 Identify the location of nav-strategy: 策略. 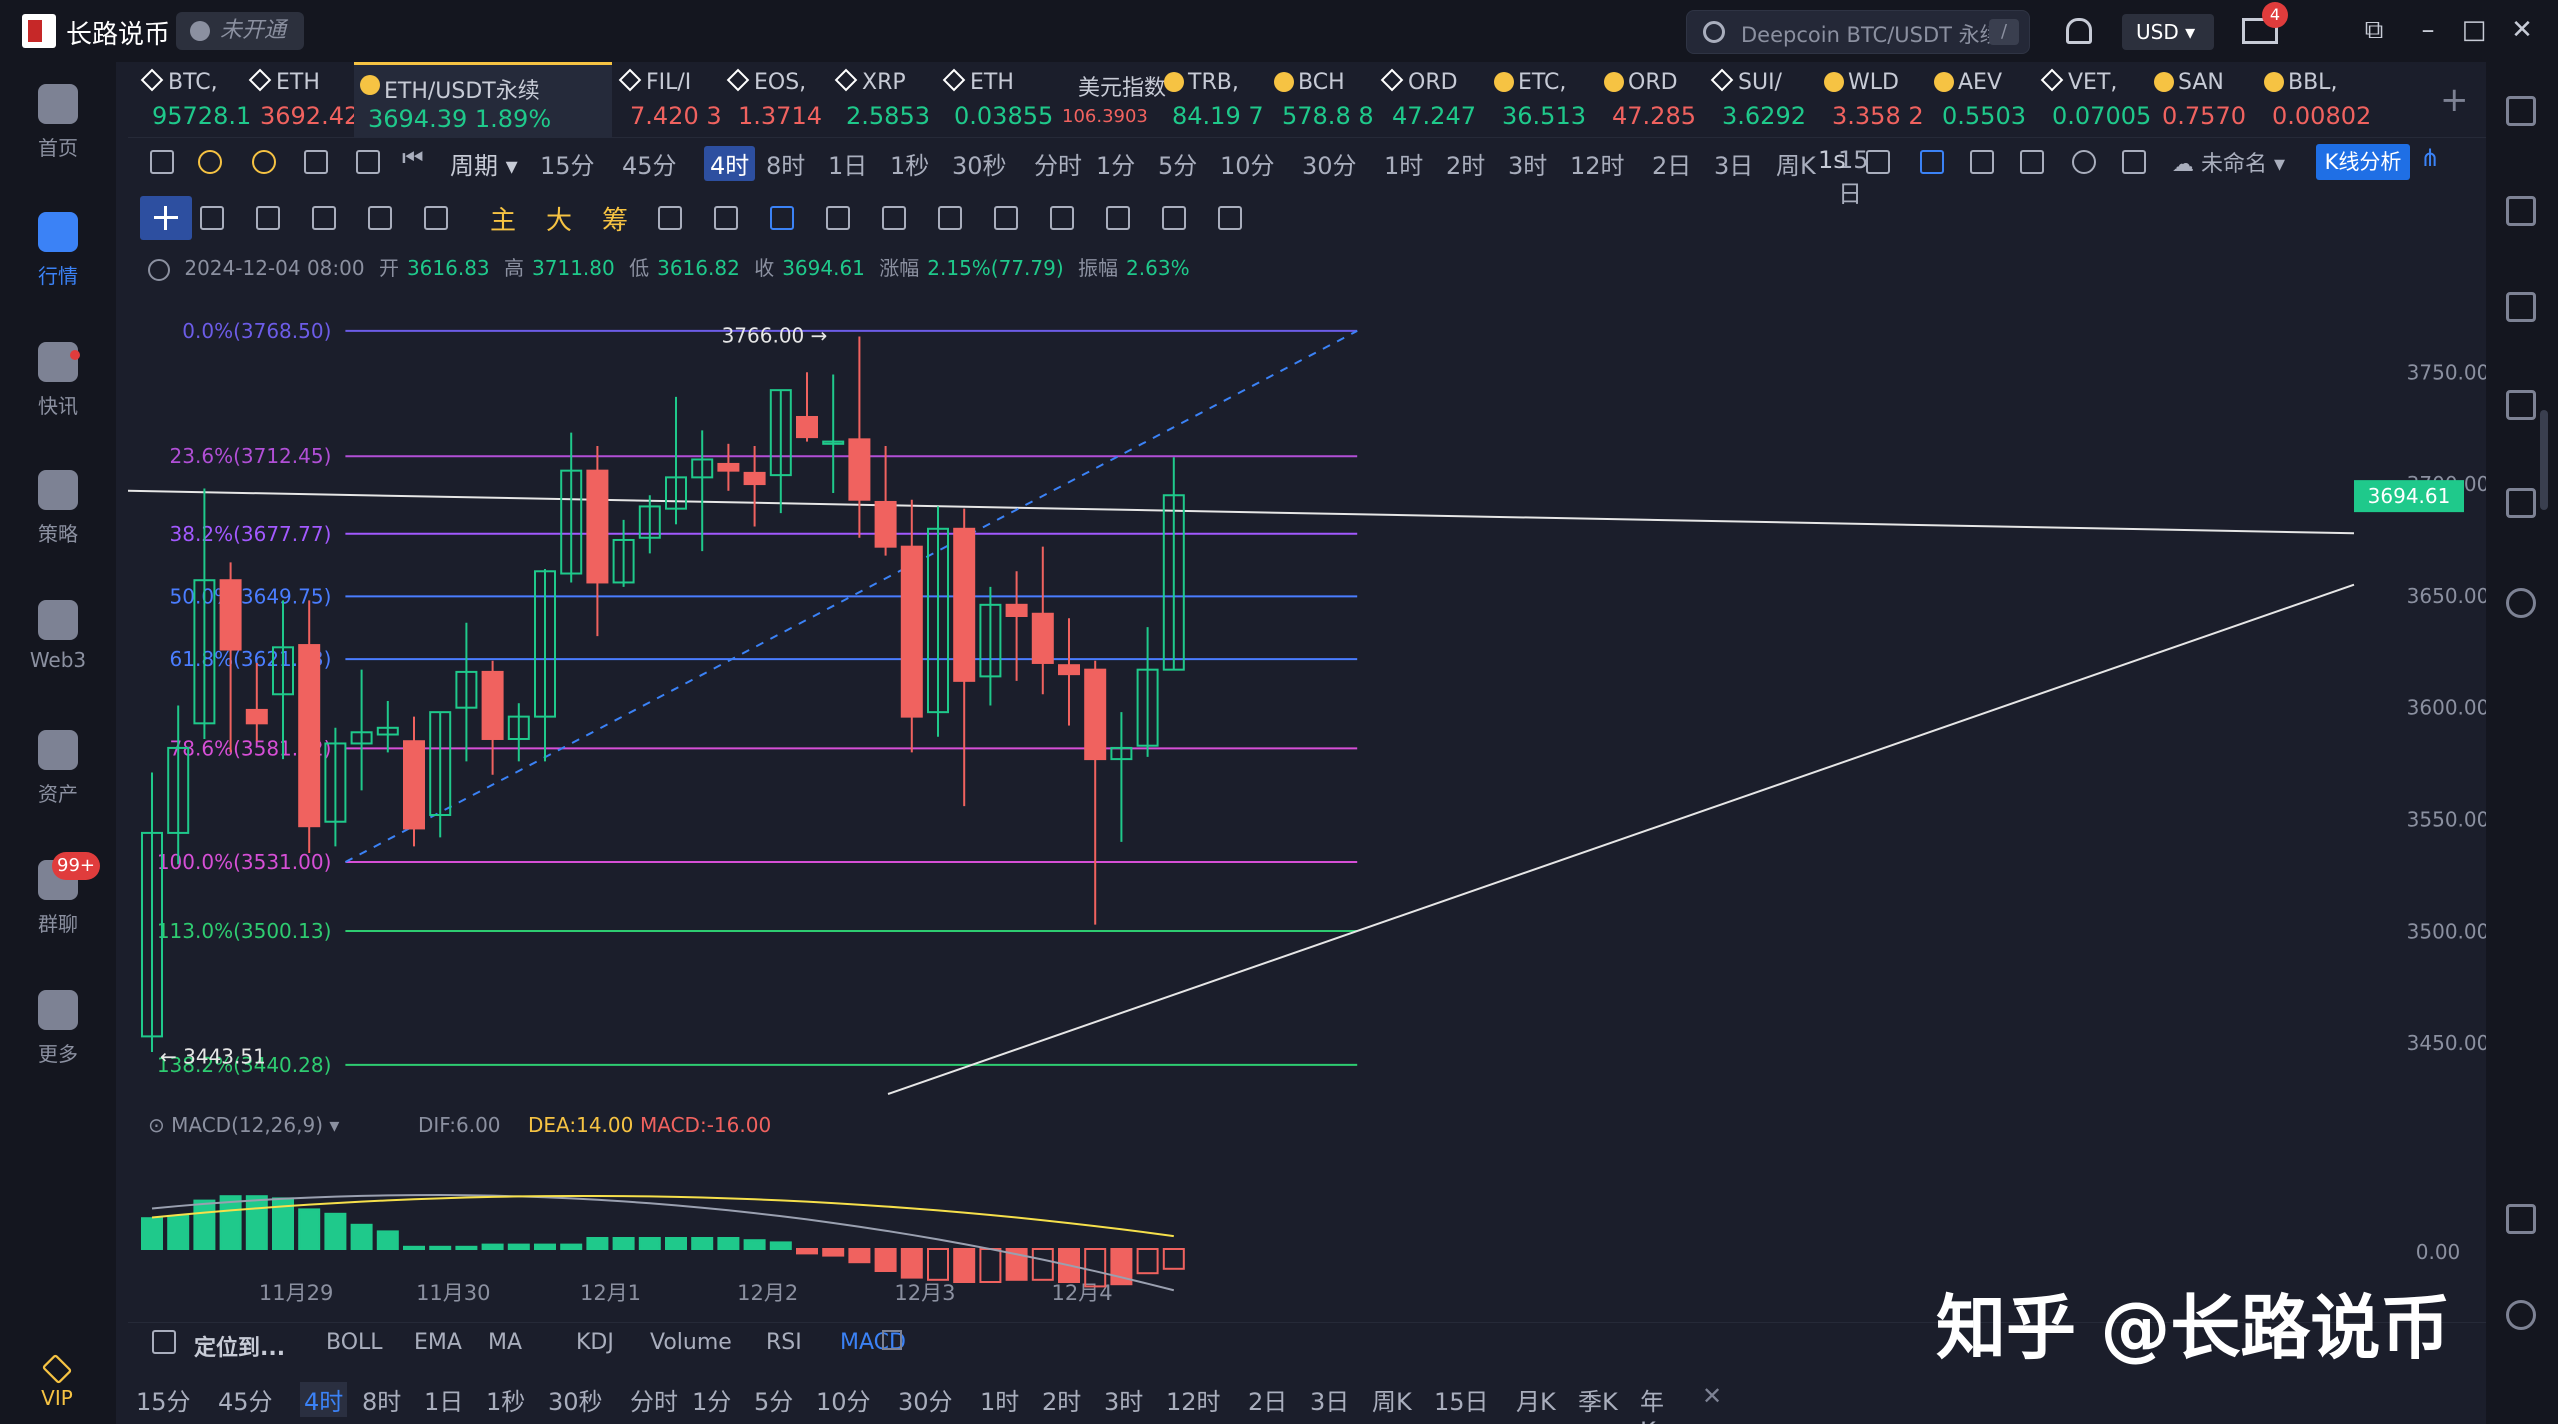
(58, 511).